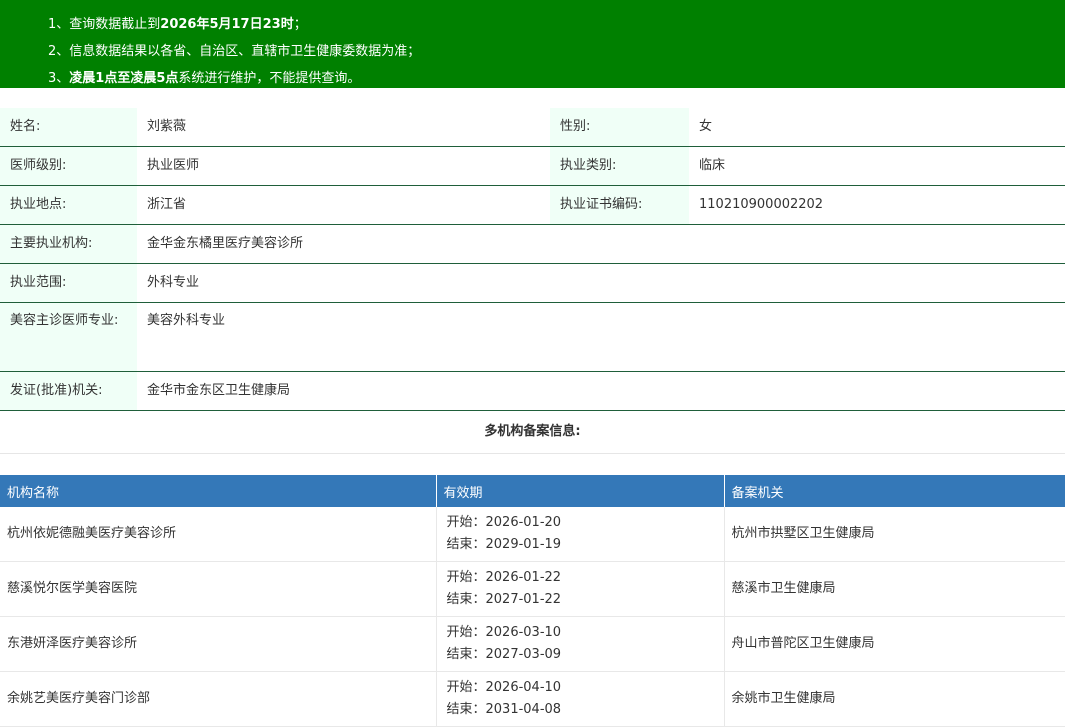 The width and height of the screenshot is (1065, 727). I want to click on cosmetic-label: 美容主诊医师专业:, so click(68, 337).